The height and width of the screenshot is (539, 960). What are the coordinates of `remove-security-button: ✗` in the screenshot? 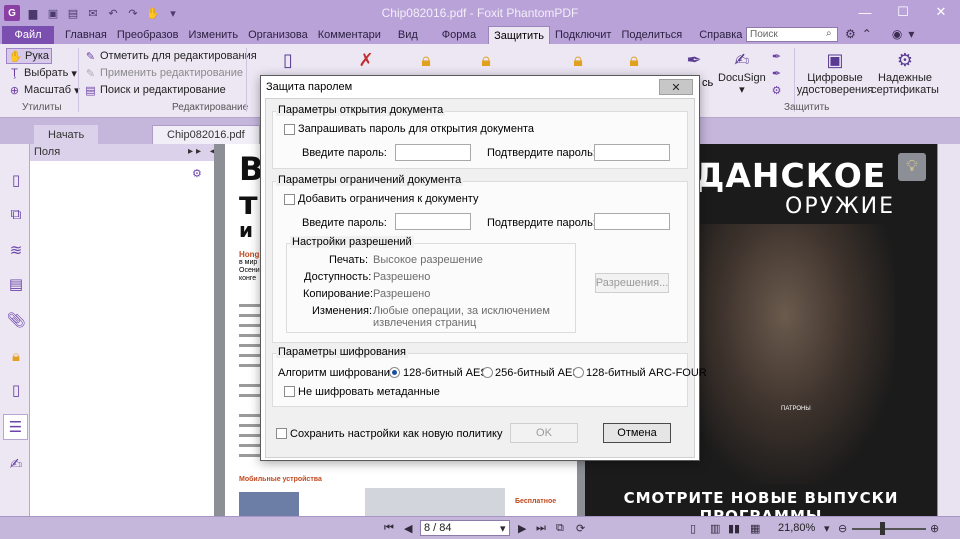 It's located at (366, 60).